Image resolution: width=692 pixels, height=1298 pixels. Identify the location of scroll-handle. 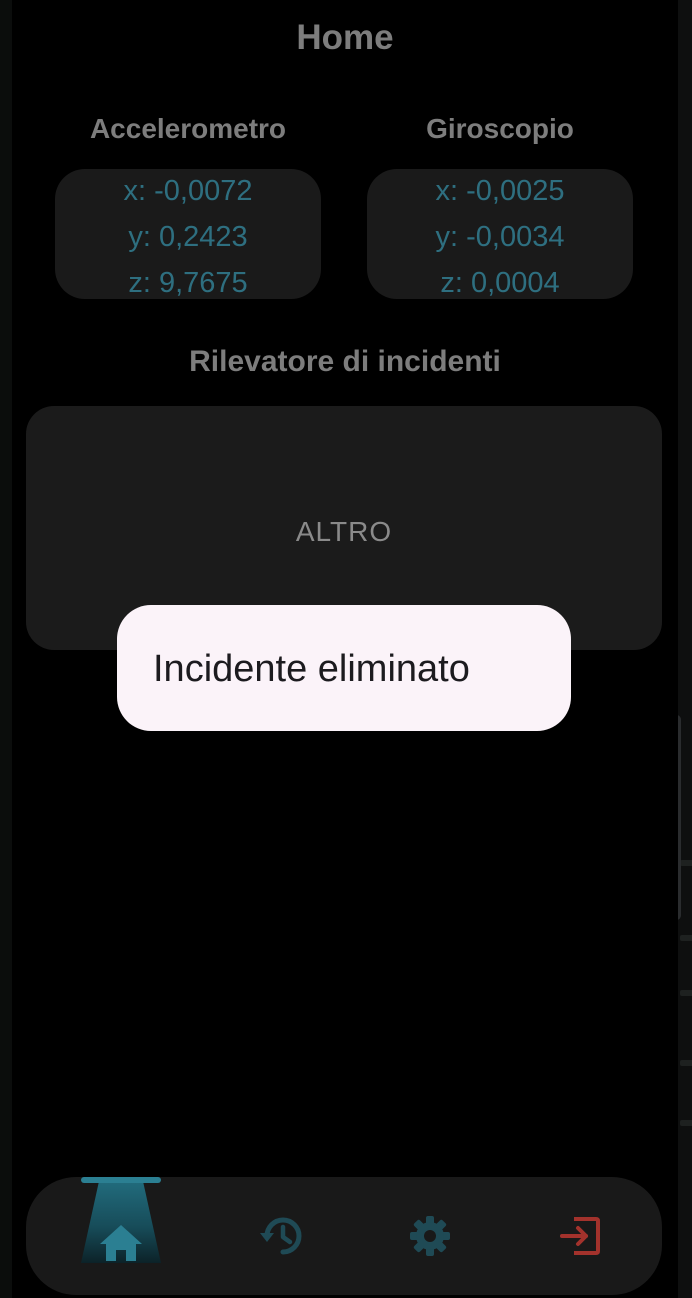
(679, 817).